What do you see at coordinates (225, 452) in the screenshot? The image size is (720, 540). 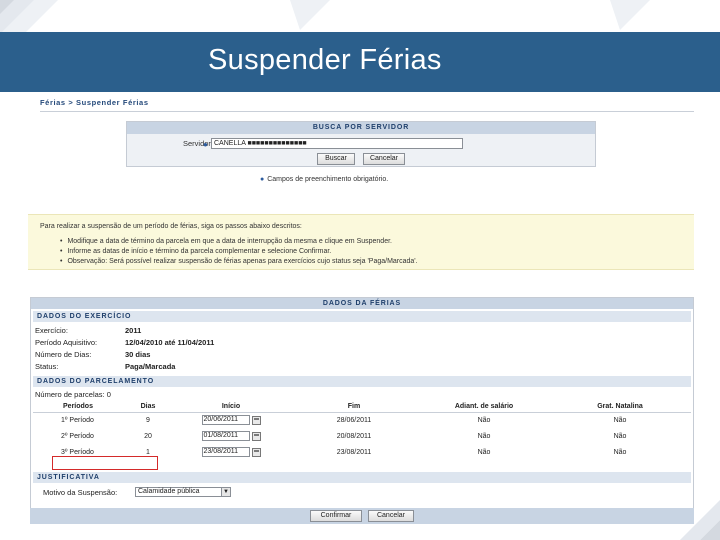 I see `inicio-date-input: 23/08/2011` at bounding box center [225, 452].